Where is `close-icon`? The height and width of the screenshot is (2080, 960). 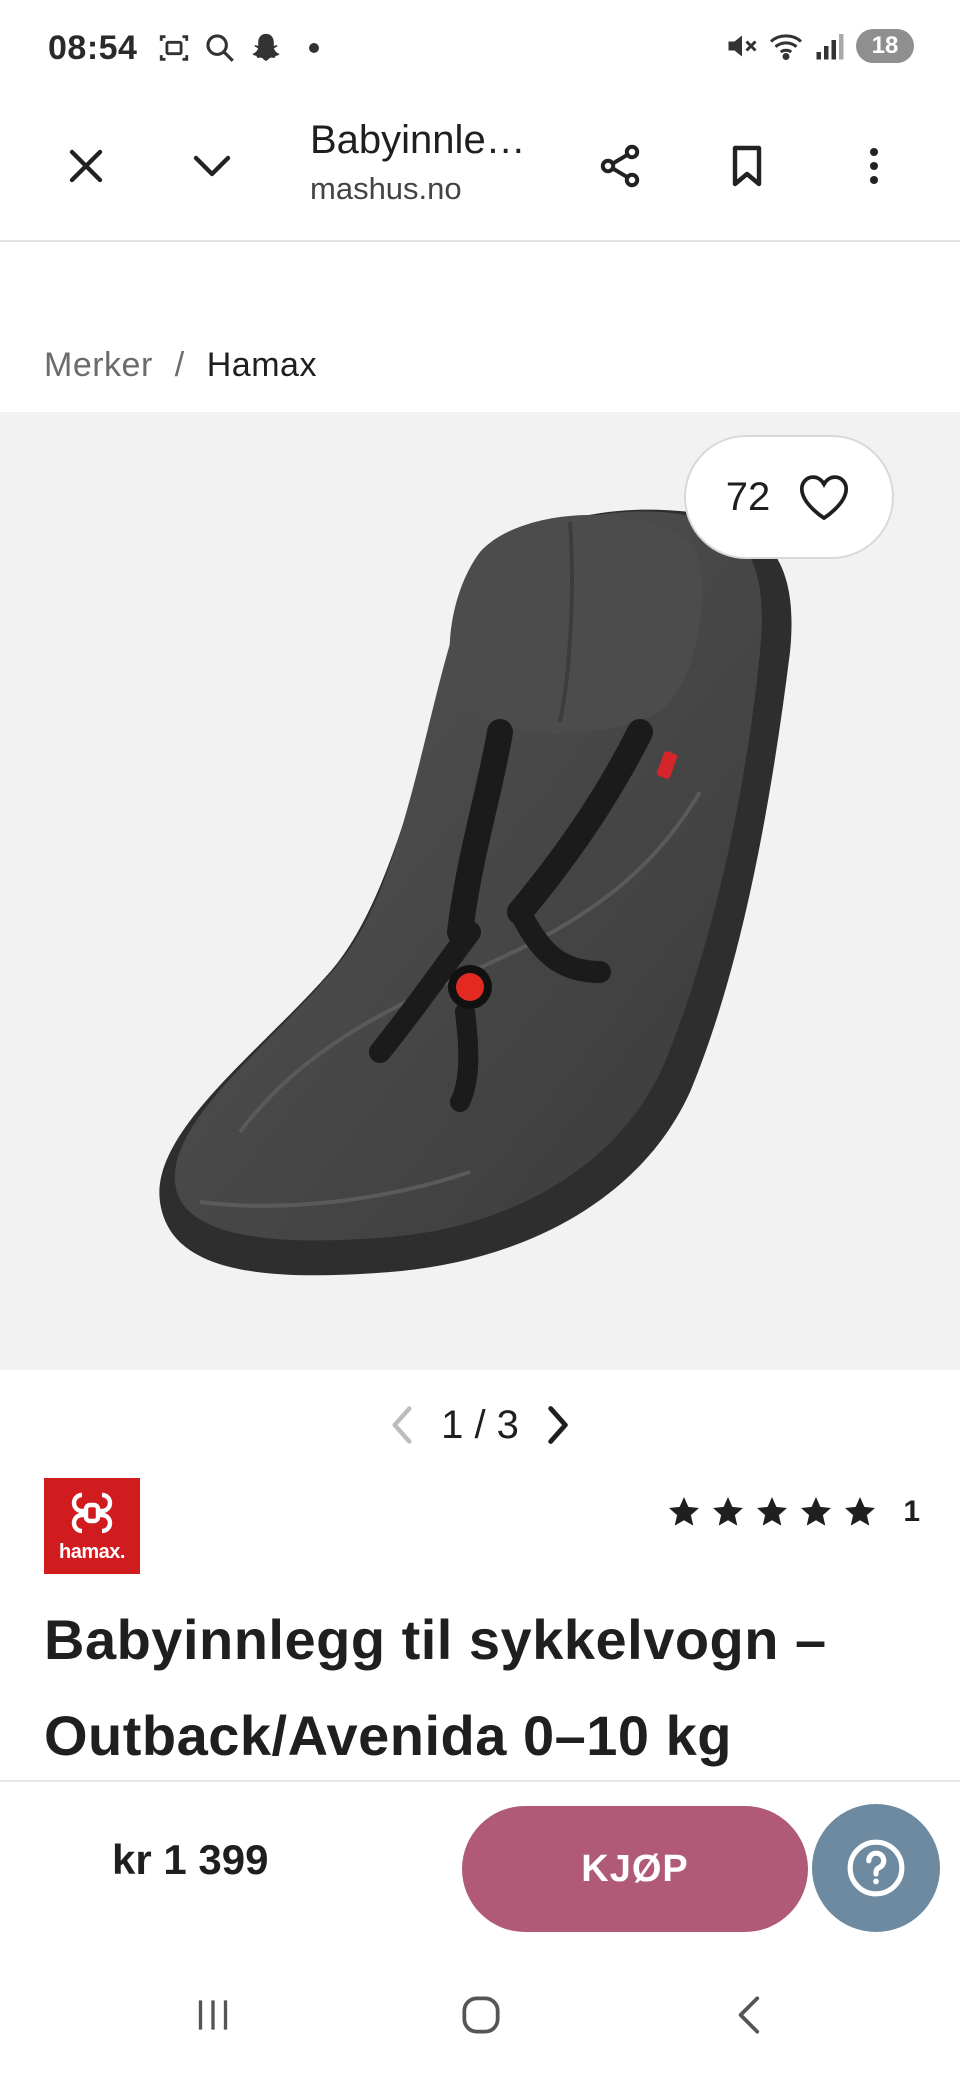
close-icon is located at coordinates (86, 166).